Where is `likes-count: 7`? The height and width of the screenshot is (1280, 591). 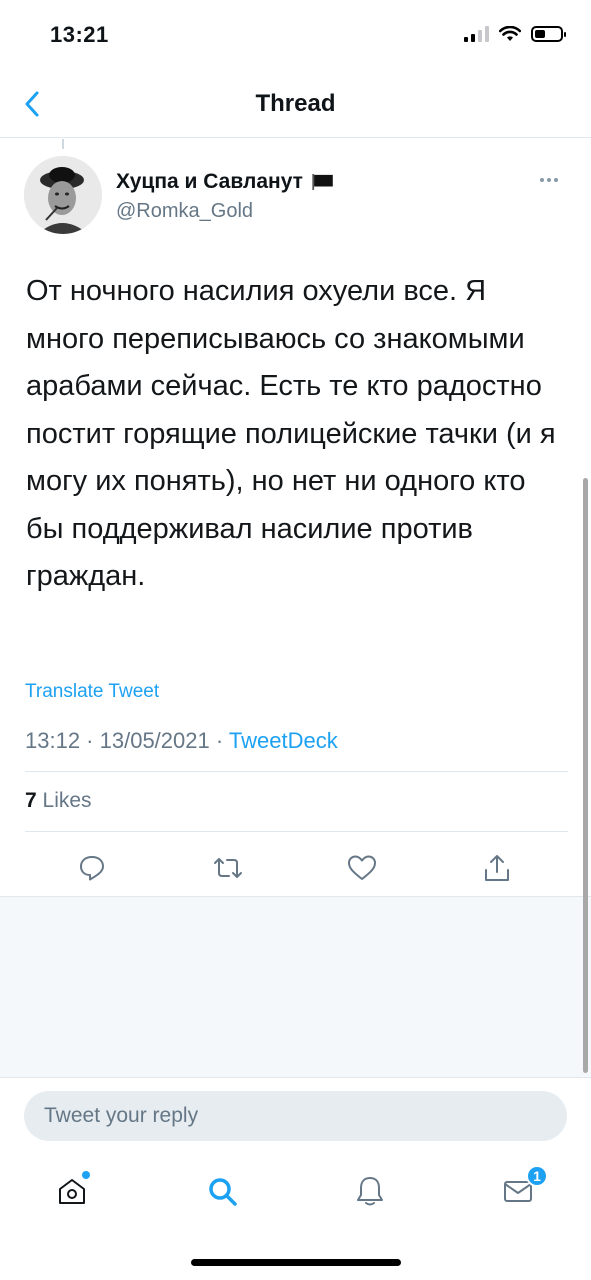 likes-count: 7 is located at coordinates (31, 800).